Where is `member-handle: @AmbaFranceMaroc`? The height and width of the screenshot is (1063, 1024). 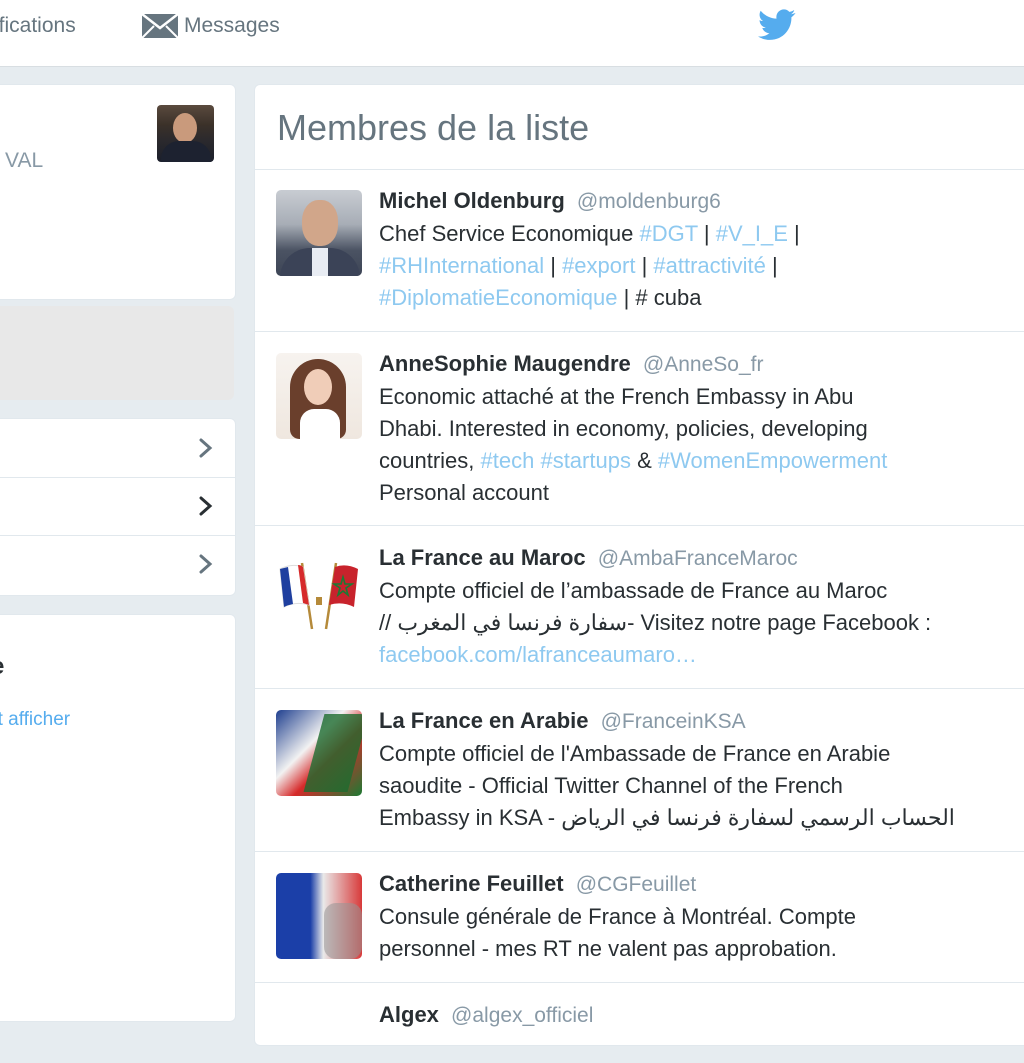 member-handle: @AmbaFranceMaroc is located at coordinates (698, 558).